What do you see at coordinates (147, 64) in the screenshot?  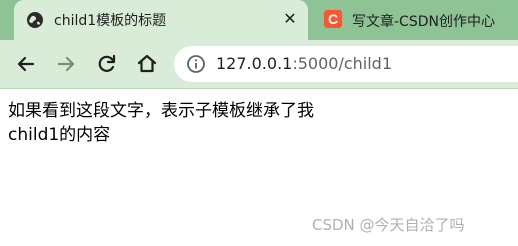 I see `home-icon` at bounding box center [147, 64].